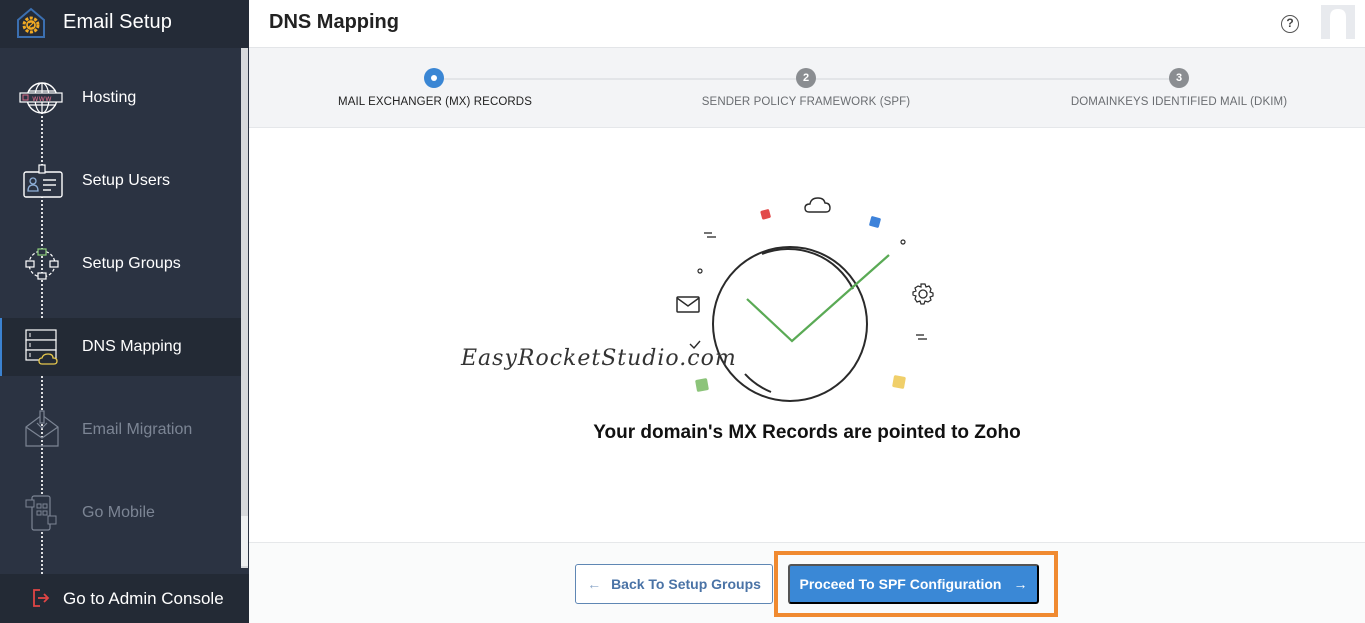 This screenshot has height=623, width=1365. Describe the element at coordinates (41, 347) in the screenshot. I see `server-cloud-icon` at that location.